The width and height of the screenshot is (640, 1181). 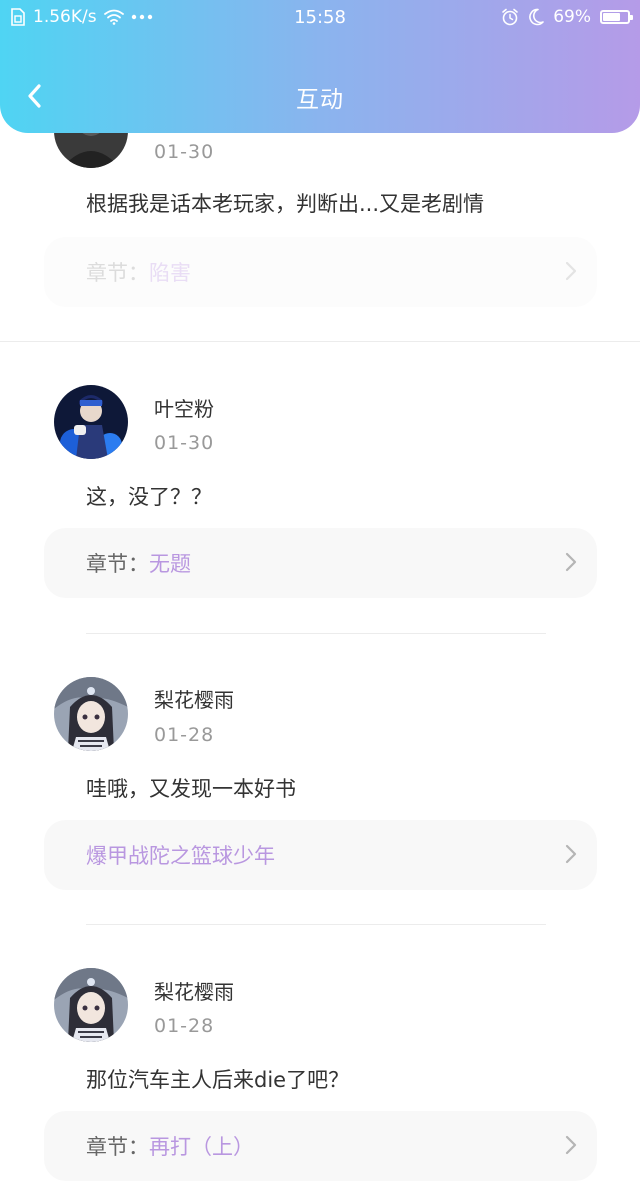 I want to click on chapter-link-label: 章节：再打（上）, so click(x=170, y=1146).